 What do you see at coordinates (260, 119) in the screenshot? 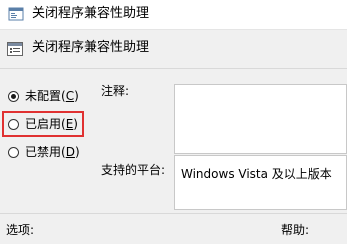
I see `comment-textarea` at bounding box center [260, 119].